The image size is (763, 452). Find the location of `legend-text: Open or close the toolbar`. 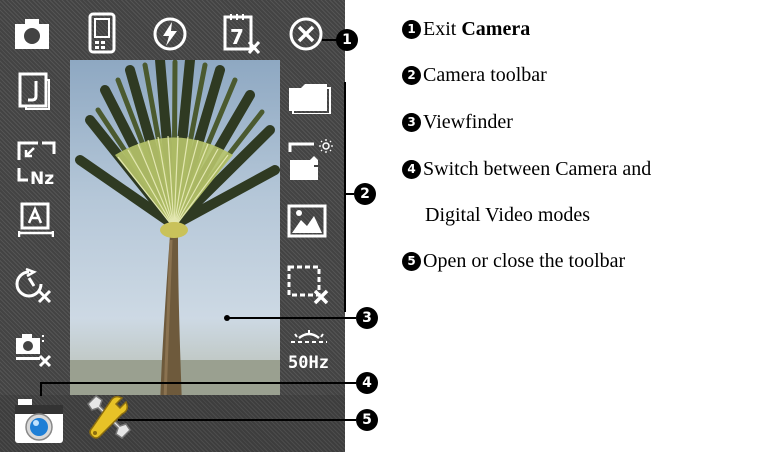

legend-text: Open or close the toolbar is located at coordinates (524, 261).